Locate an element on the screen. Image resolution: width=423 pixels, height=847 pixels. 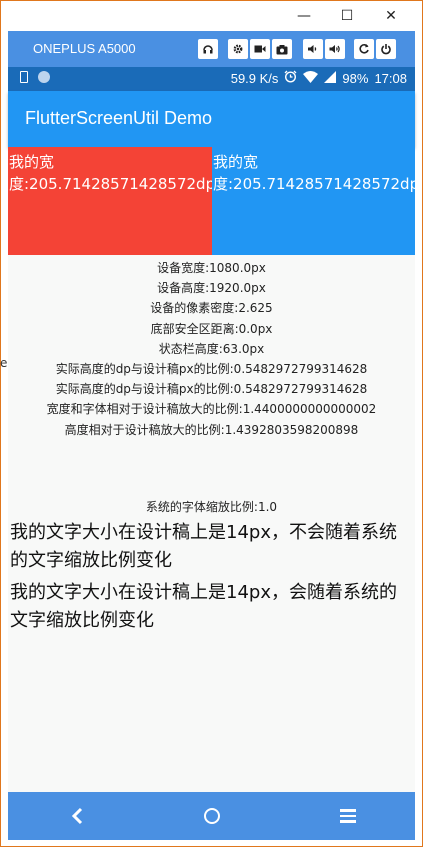
refresh-icon is located at coordinates (364, 49).